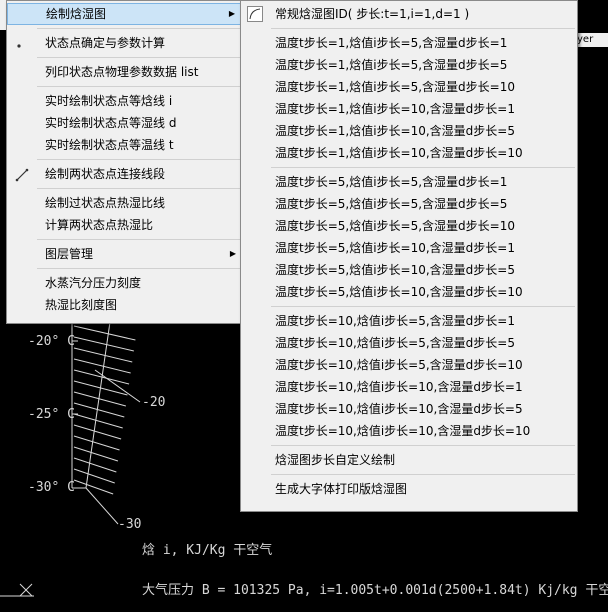 This screenshot has height=612, width=608. Describe the element at coordinates (22, 174) in the screenshot. I see `line-icon` at that location.